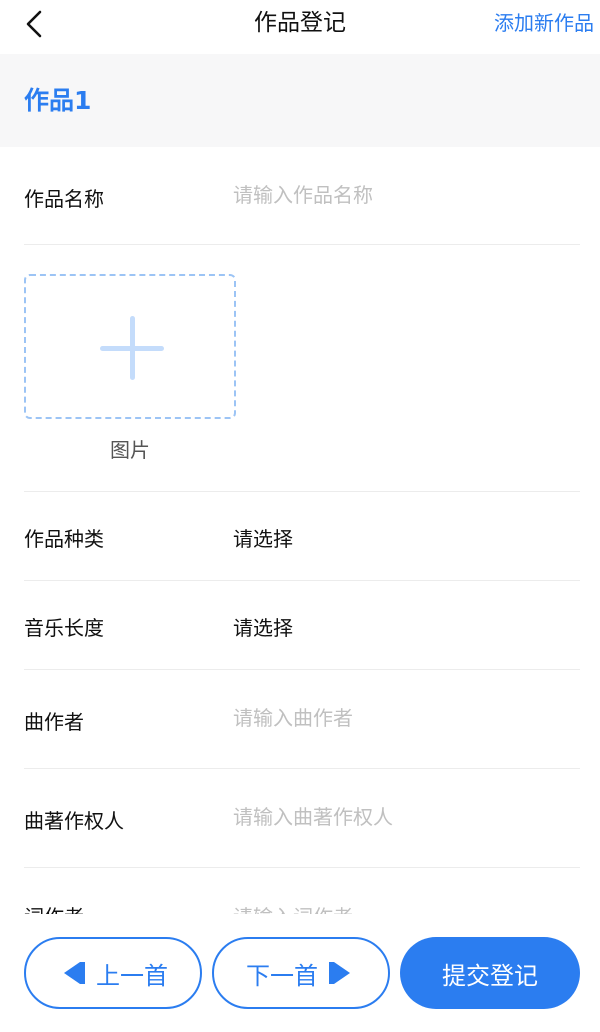 This screenshot has width=600, height=1032. I want to click on prev-song-button: 上一首, so click(113, 973).